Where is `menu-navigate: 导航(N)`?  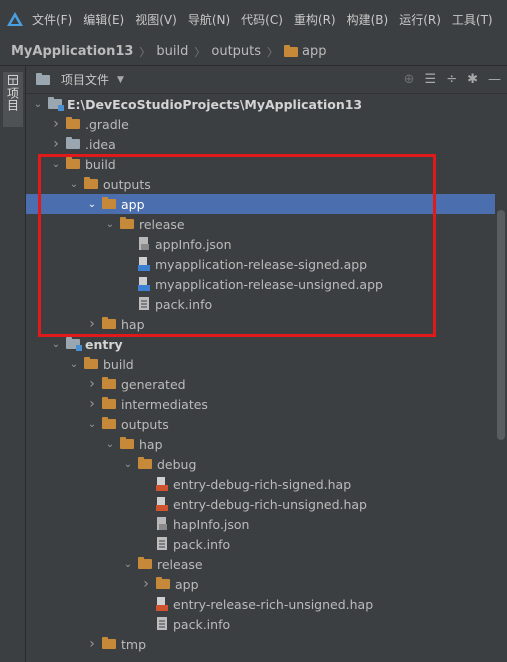 menu-navigate: 导航(N) is located at coordinates (209, 19).